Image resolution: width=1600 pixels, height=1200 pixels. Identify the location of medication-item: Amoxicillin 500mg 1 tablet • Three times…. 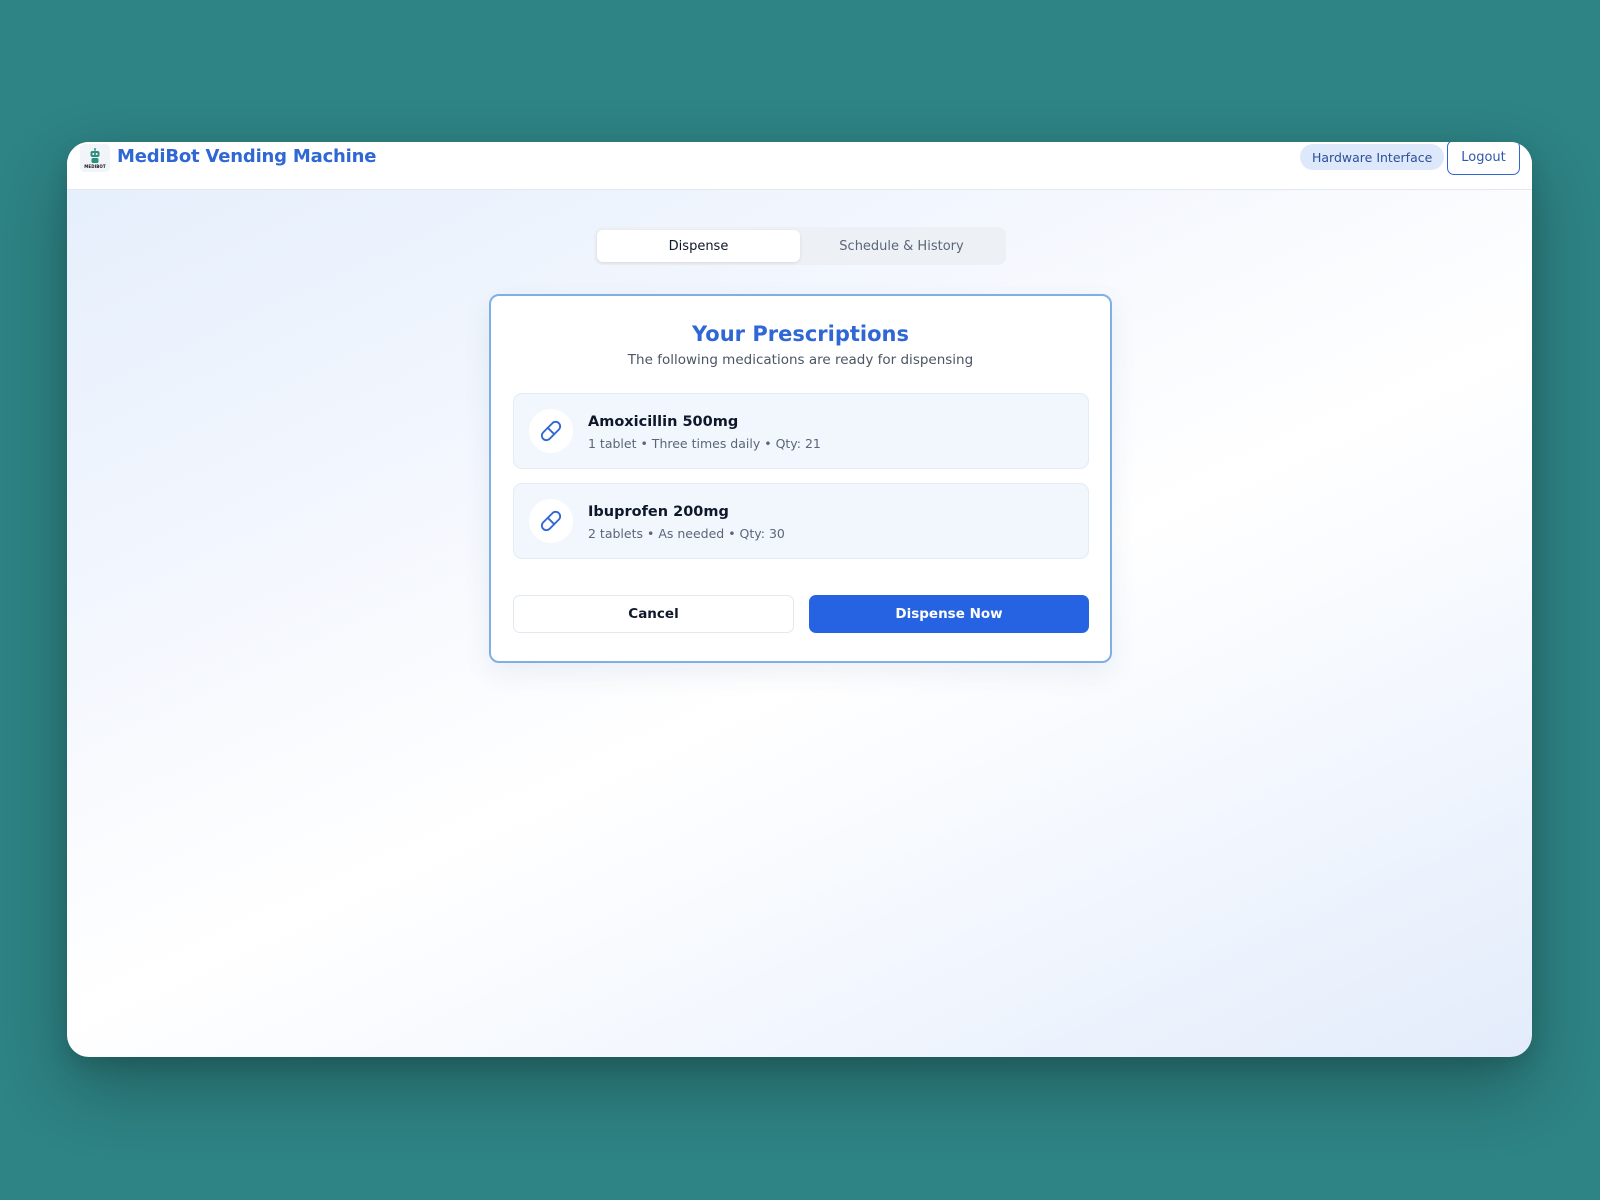
(801, 431).